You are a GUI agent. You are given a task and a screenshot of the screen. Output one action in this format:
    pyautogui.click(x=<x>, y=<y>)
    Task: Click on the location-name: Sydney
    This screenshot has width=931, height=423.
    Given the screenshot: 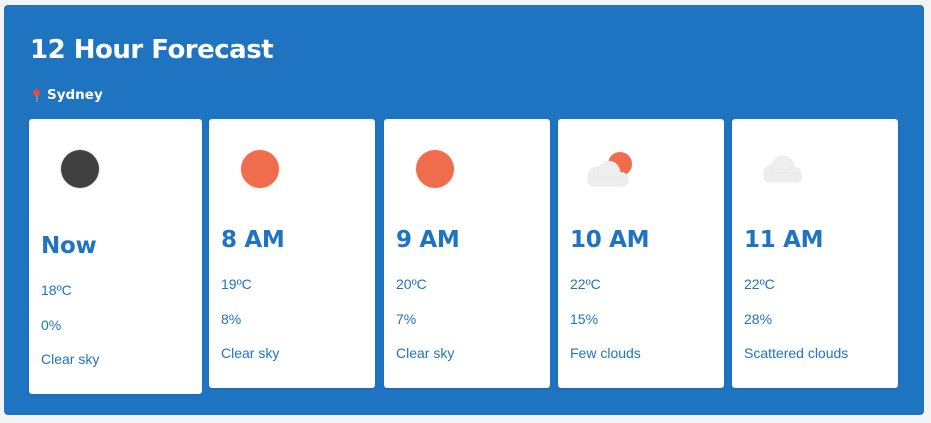 What is the action you would take?
    pyautogui.click(x=75, y=95)
    